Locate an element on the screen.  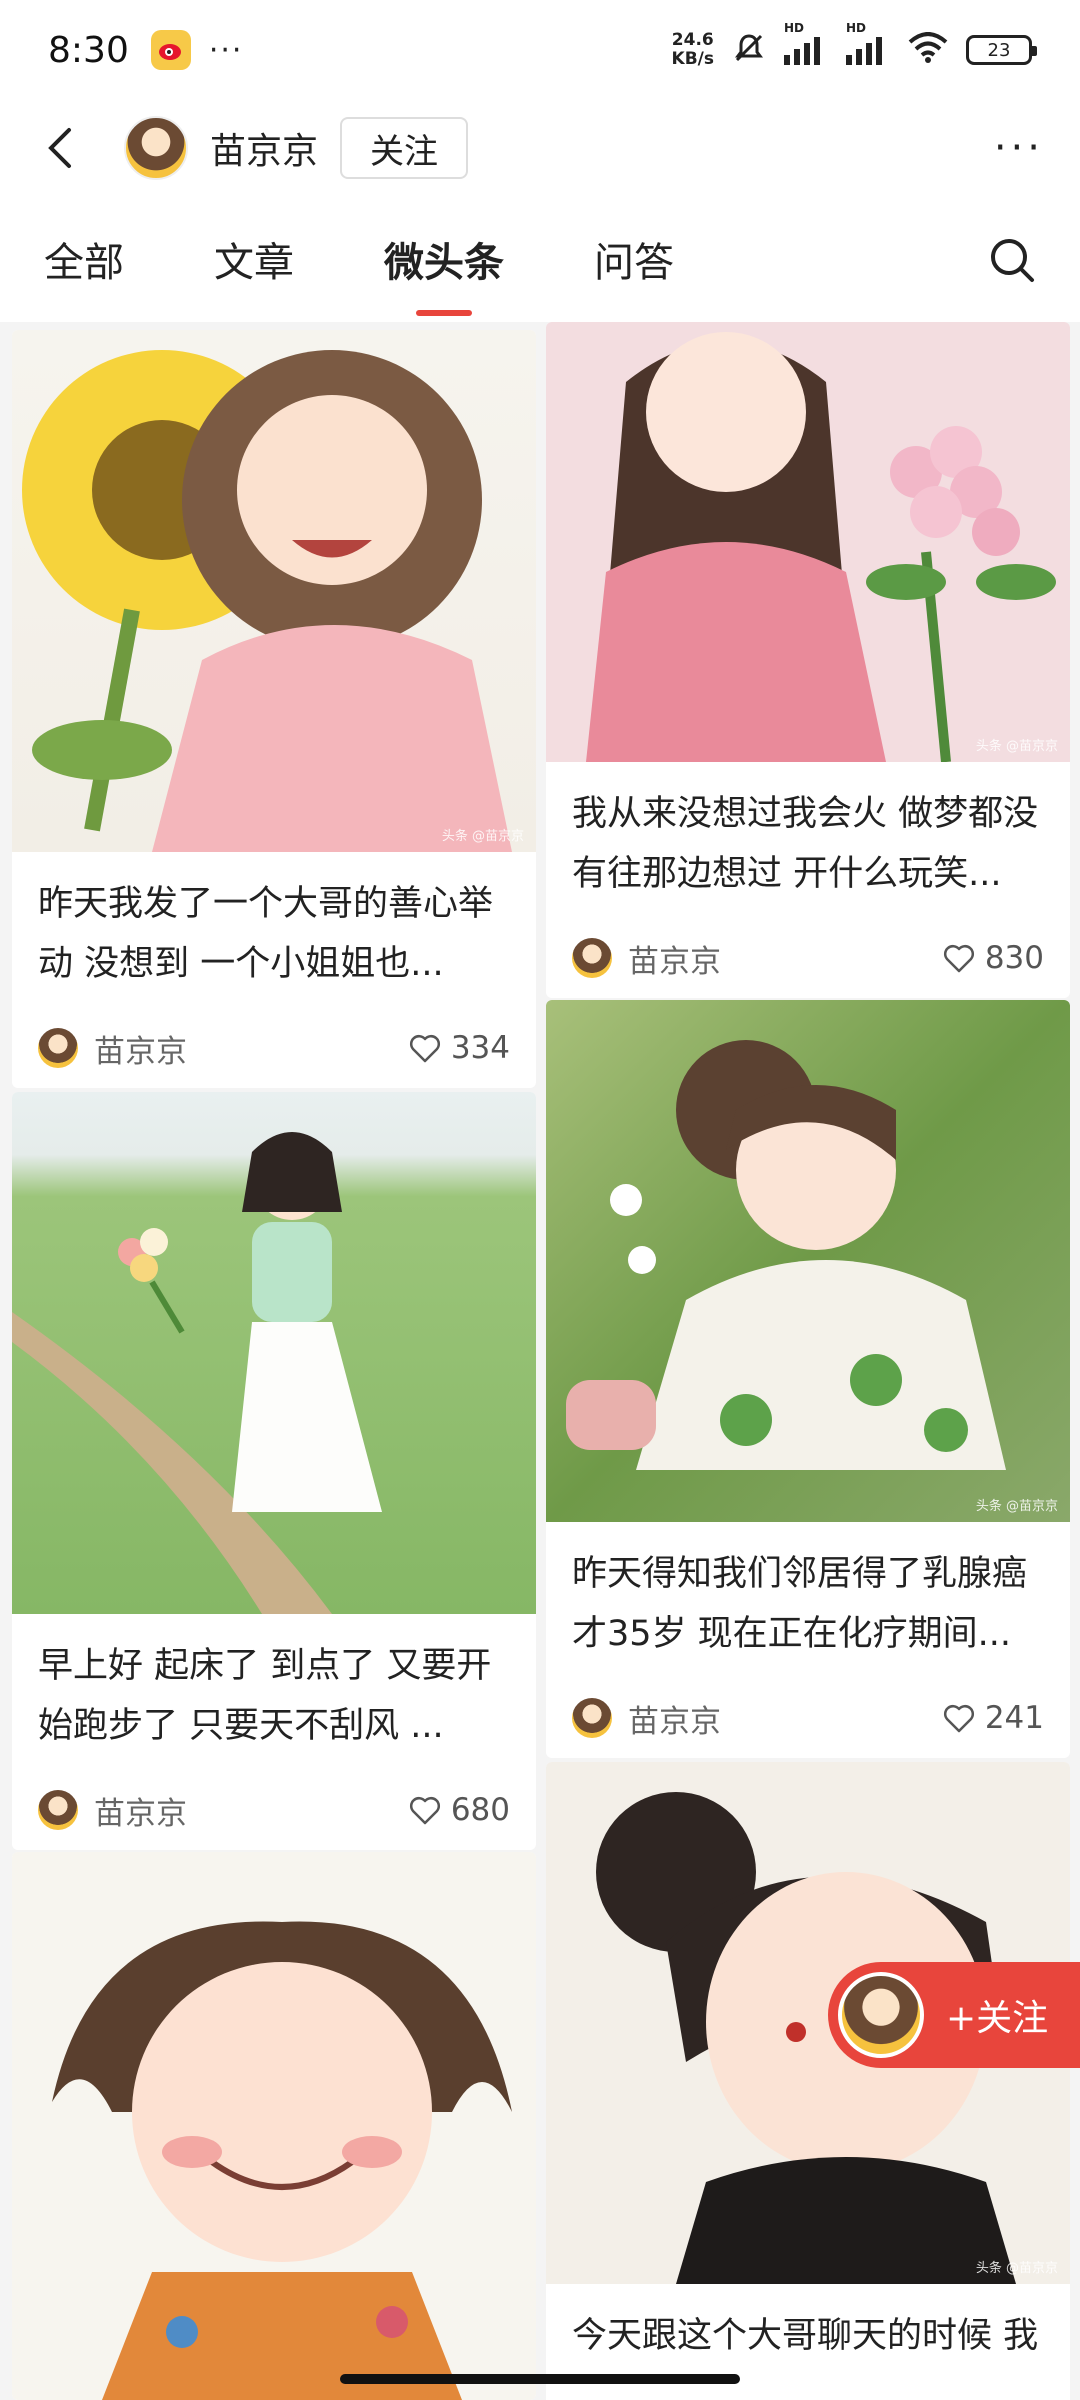
search-icon is located at coordinates (1012, 260).